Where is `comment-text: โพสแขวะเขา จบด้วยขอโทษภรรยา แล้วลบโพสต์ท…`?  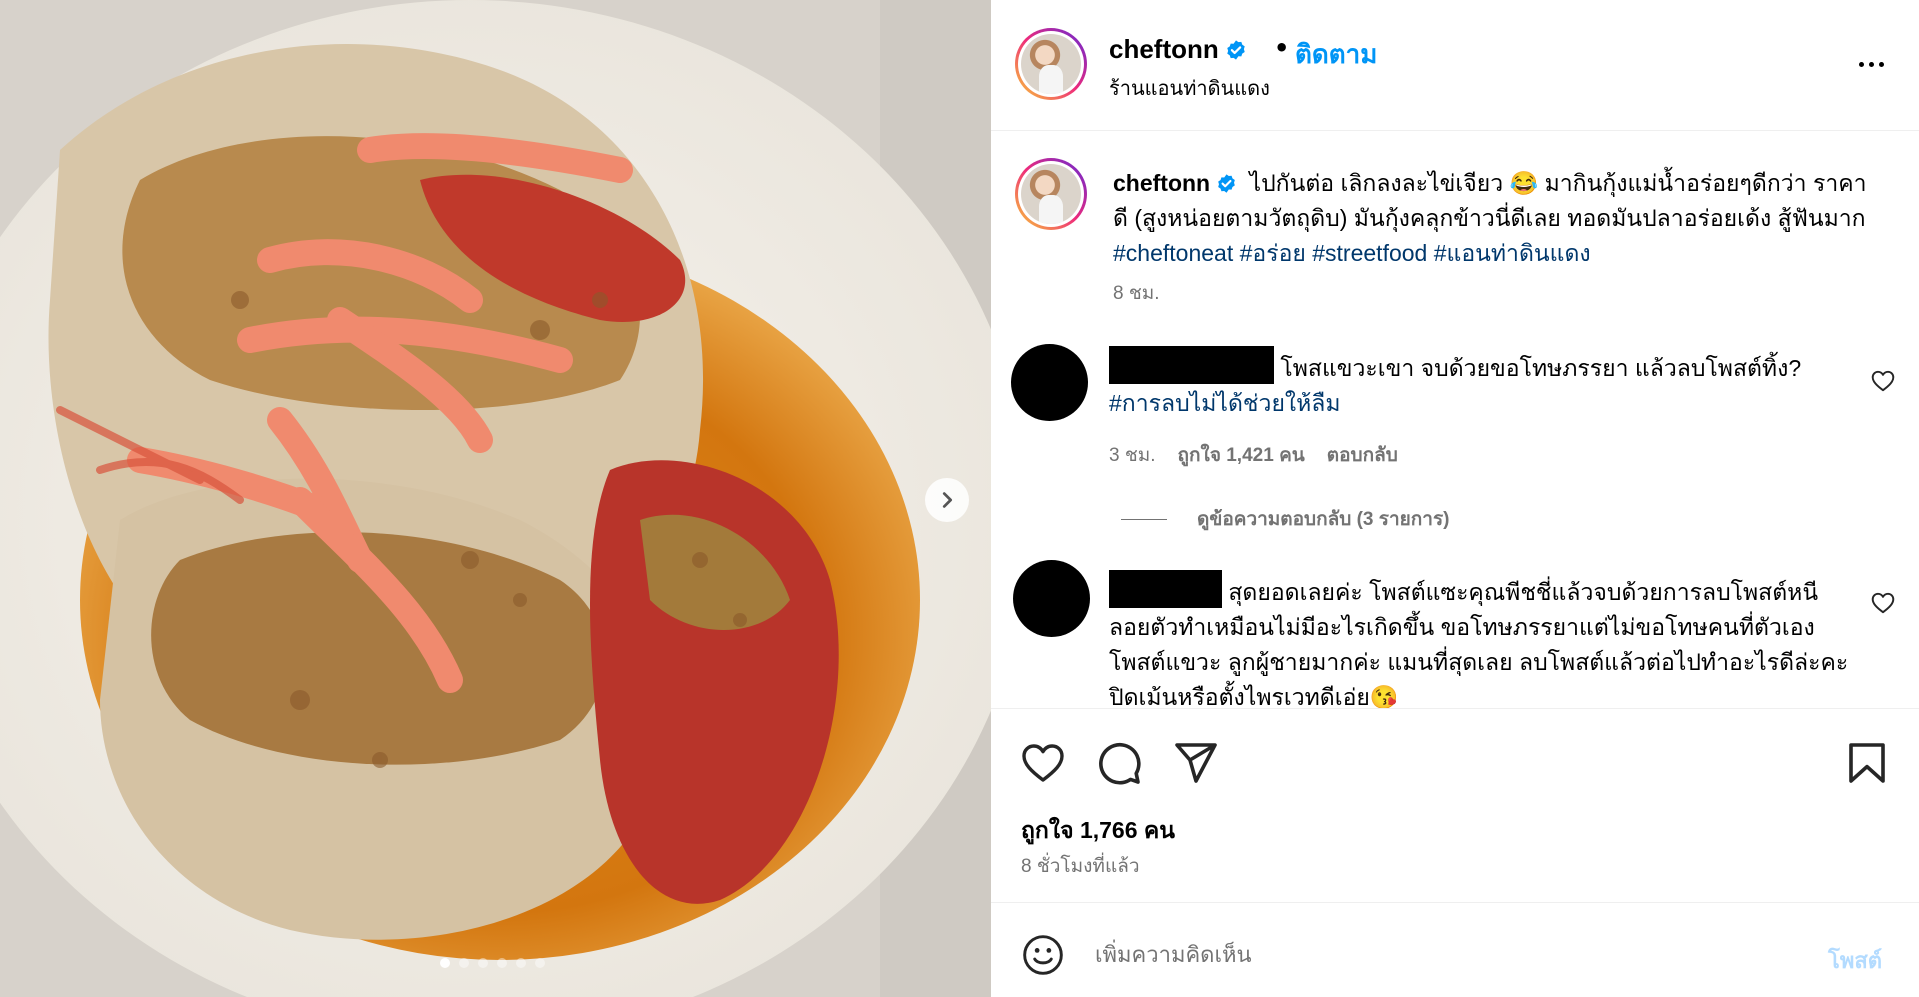 comment-text: โพสแขวะเขา จบด้วยขอโทษภรรยา แล้วลบโพสต์ท… is located at coordinates (1479, 383).